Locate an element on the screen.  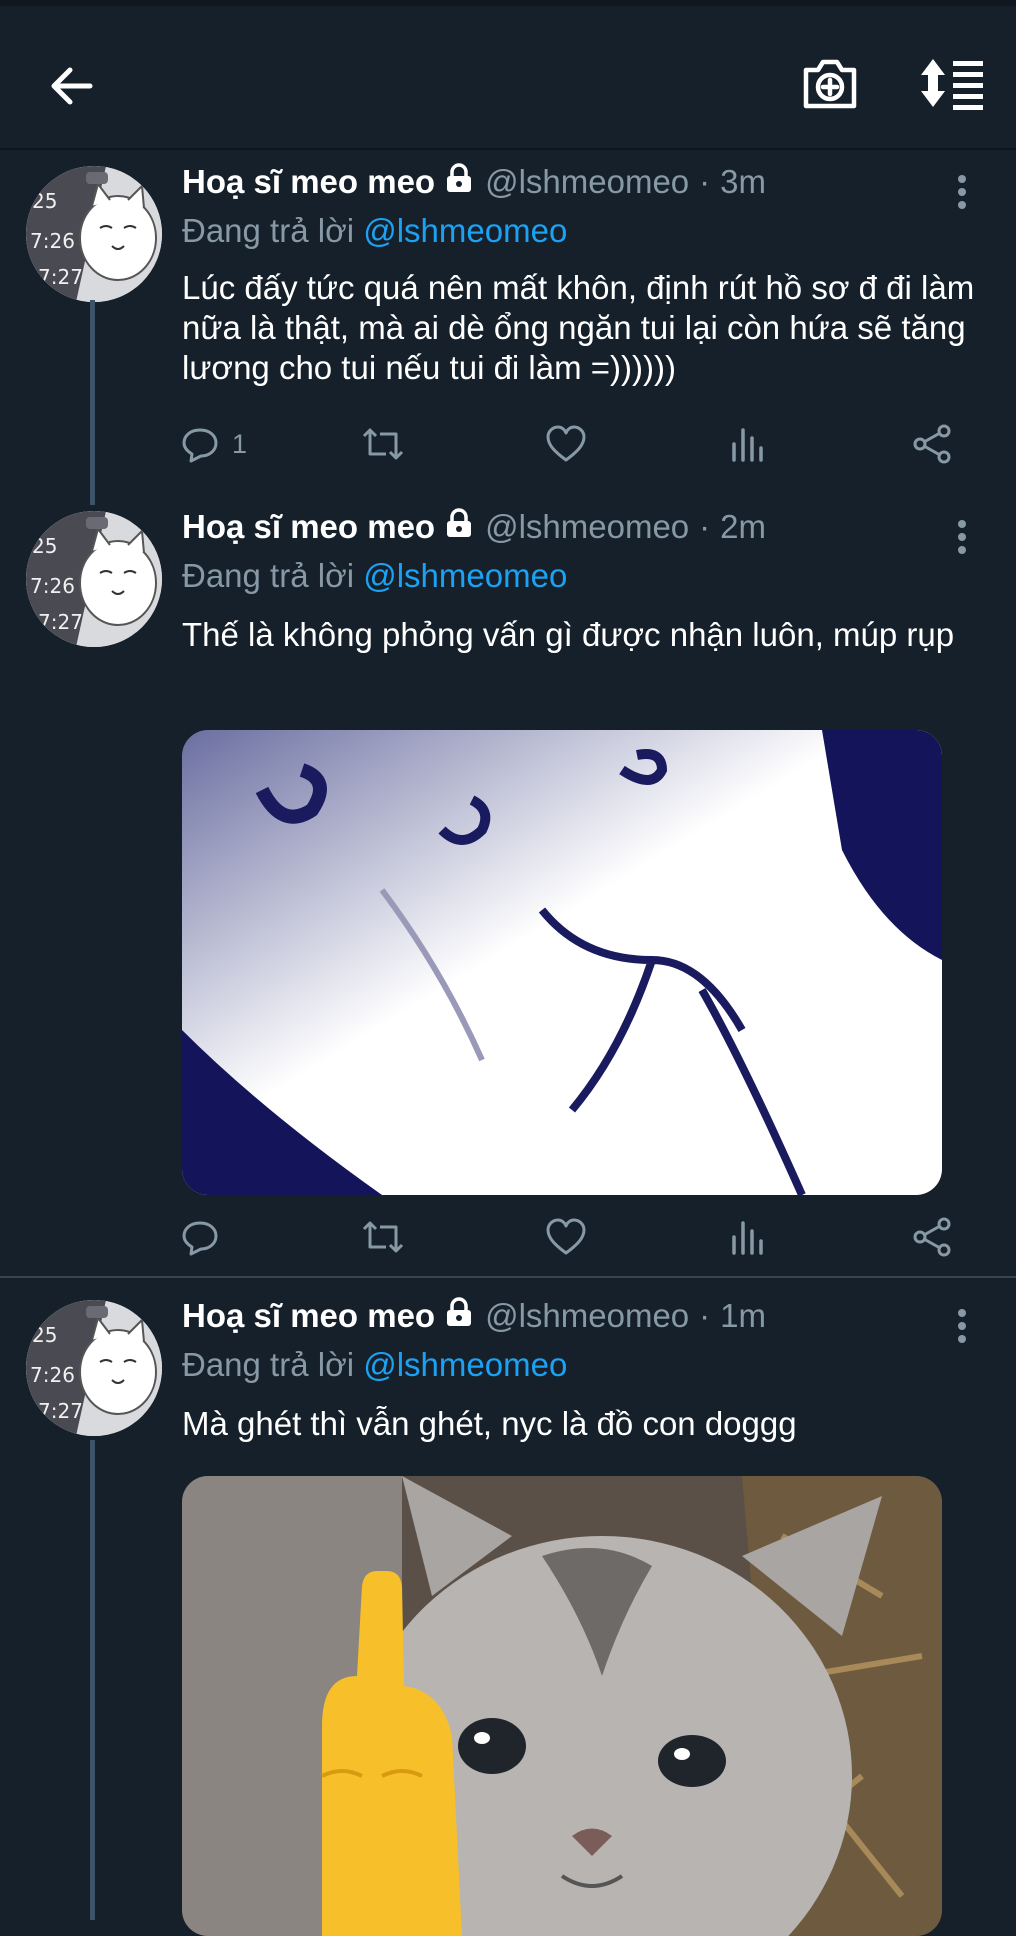
camera-plus-icon is located at coordinates (830, 84).